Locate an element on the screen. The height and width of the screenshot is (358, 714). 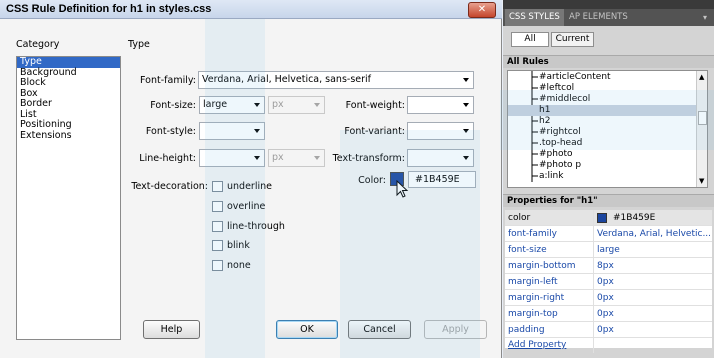
property-value: large is located at coordinates (608, 250).